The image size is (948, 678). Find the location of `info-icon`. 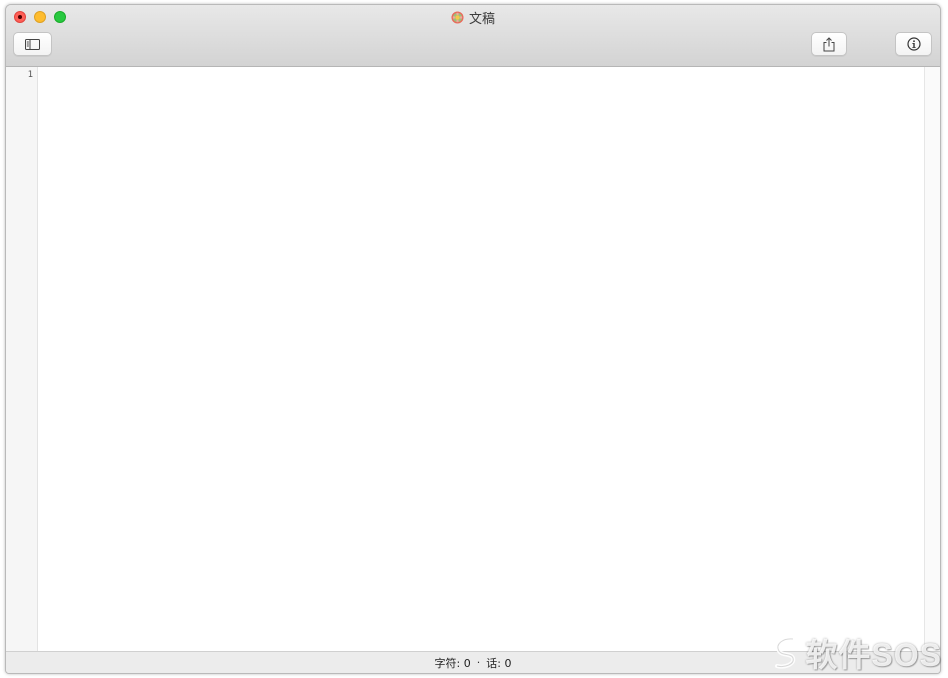

info-icon is located at coordinates (913, 44).